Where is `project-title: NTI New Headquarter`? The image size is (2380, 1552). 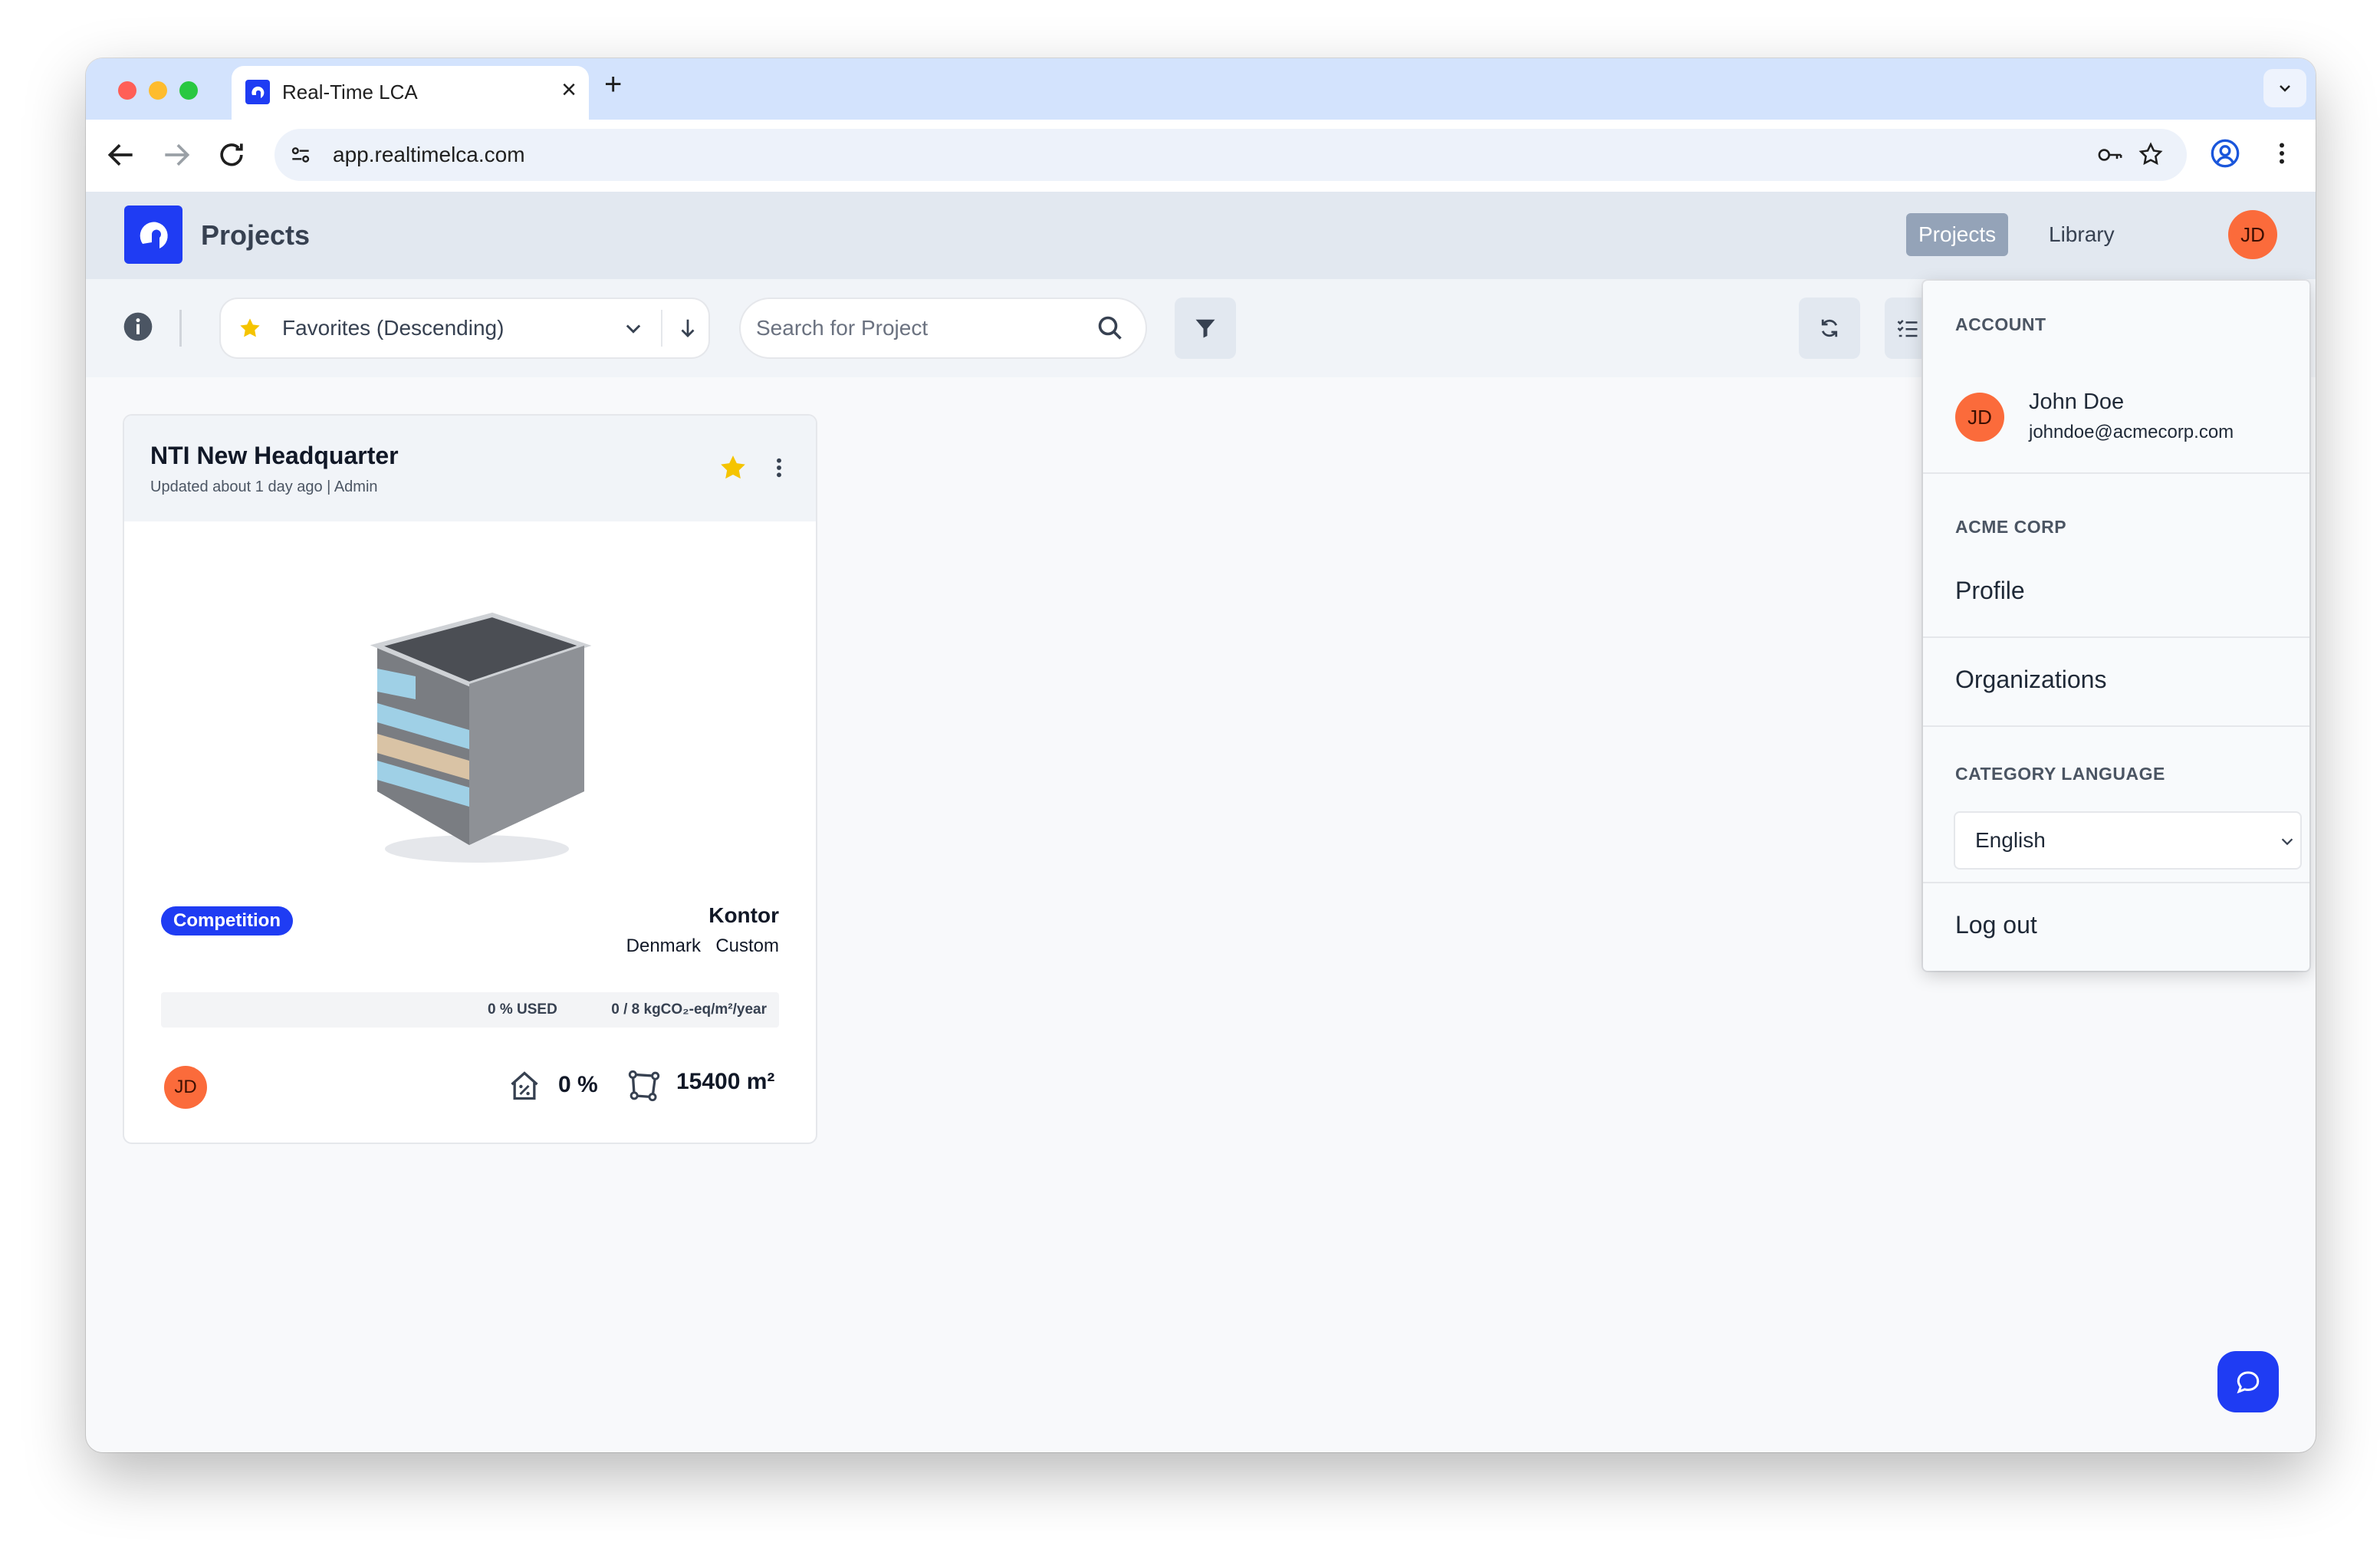 project-title: NTI New Headquarter is located at coordinates (275, 456).